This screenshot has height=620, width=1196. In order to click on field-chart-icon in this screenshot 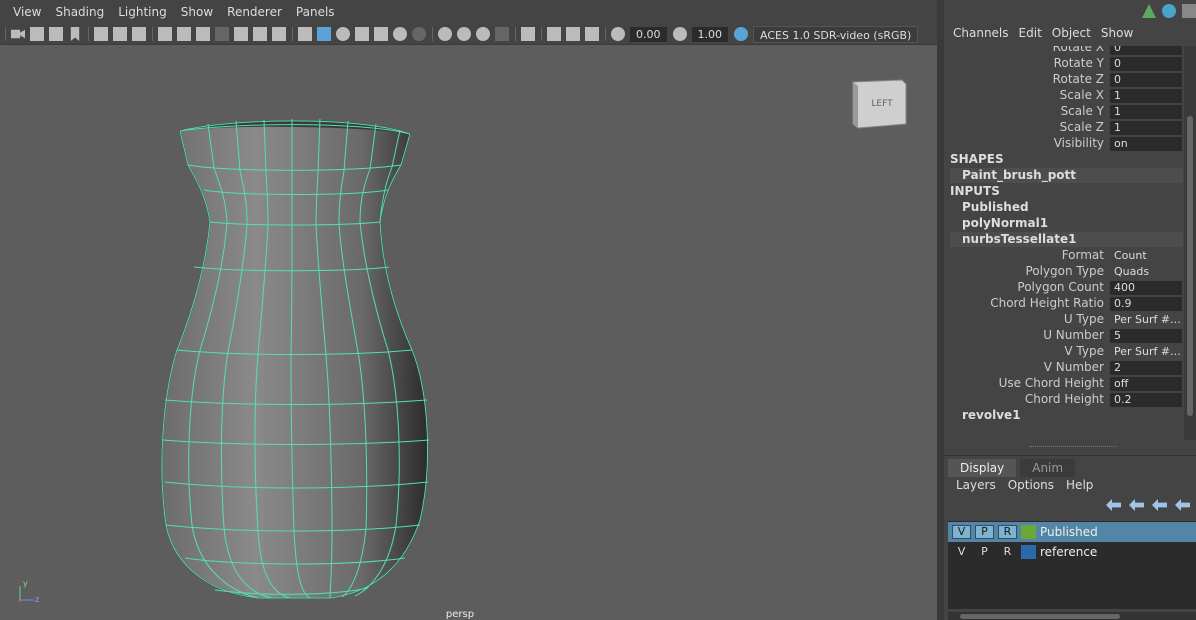, I will do `click(241, 34)`.